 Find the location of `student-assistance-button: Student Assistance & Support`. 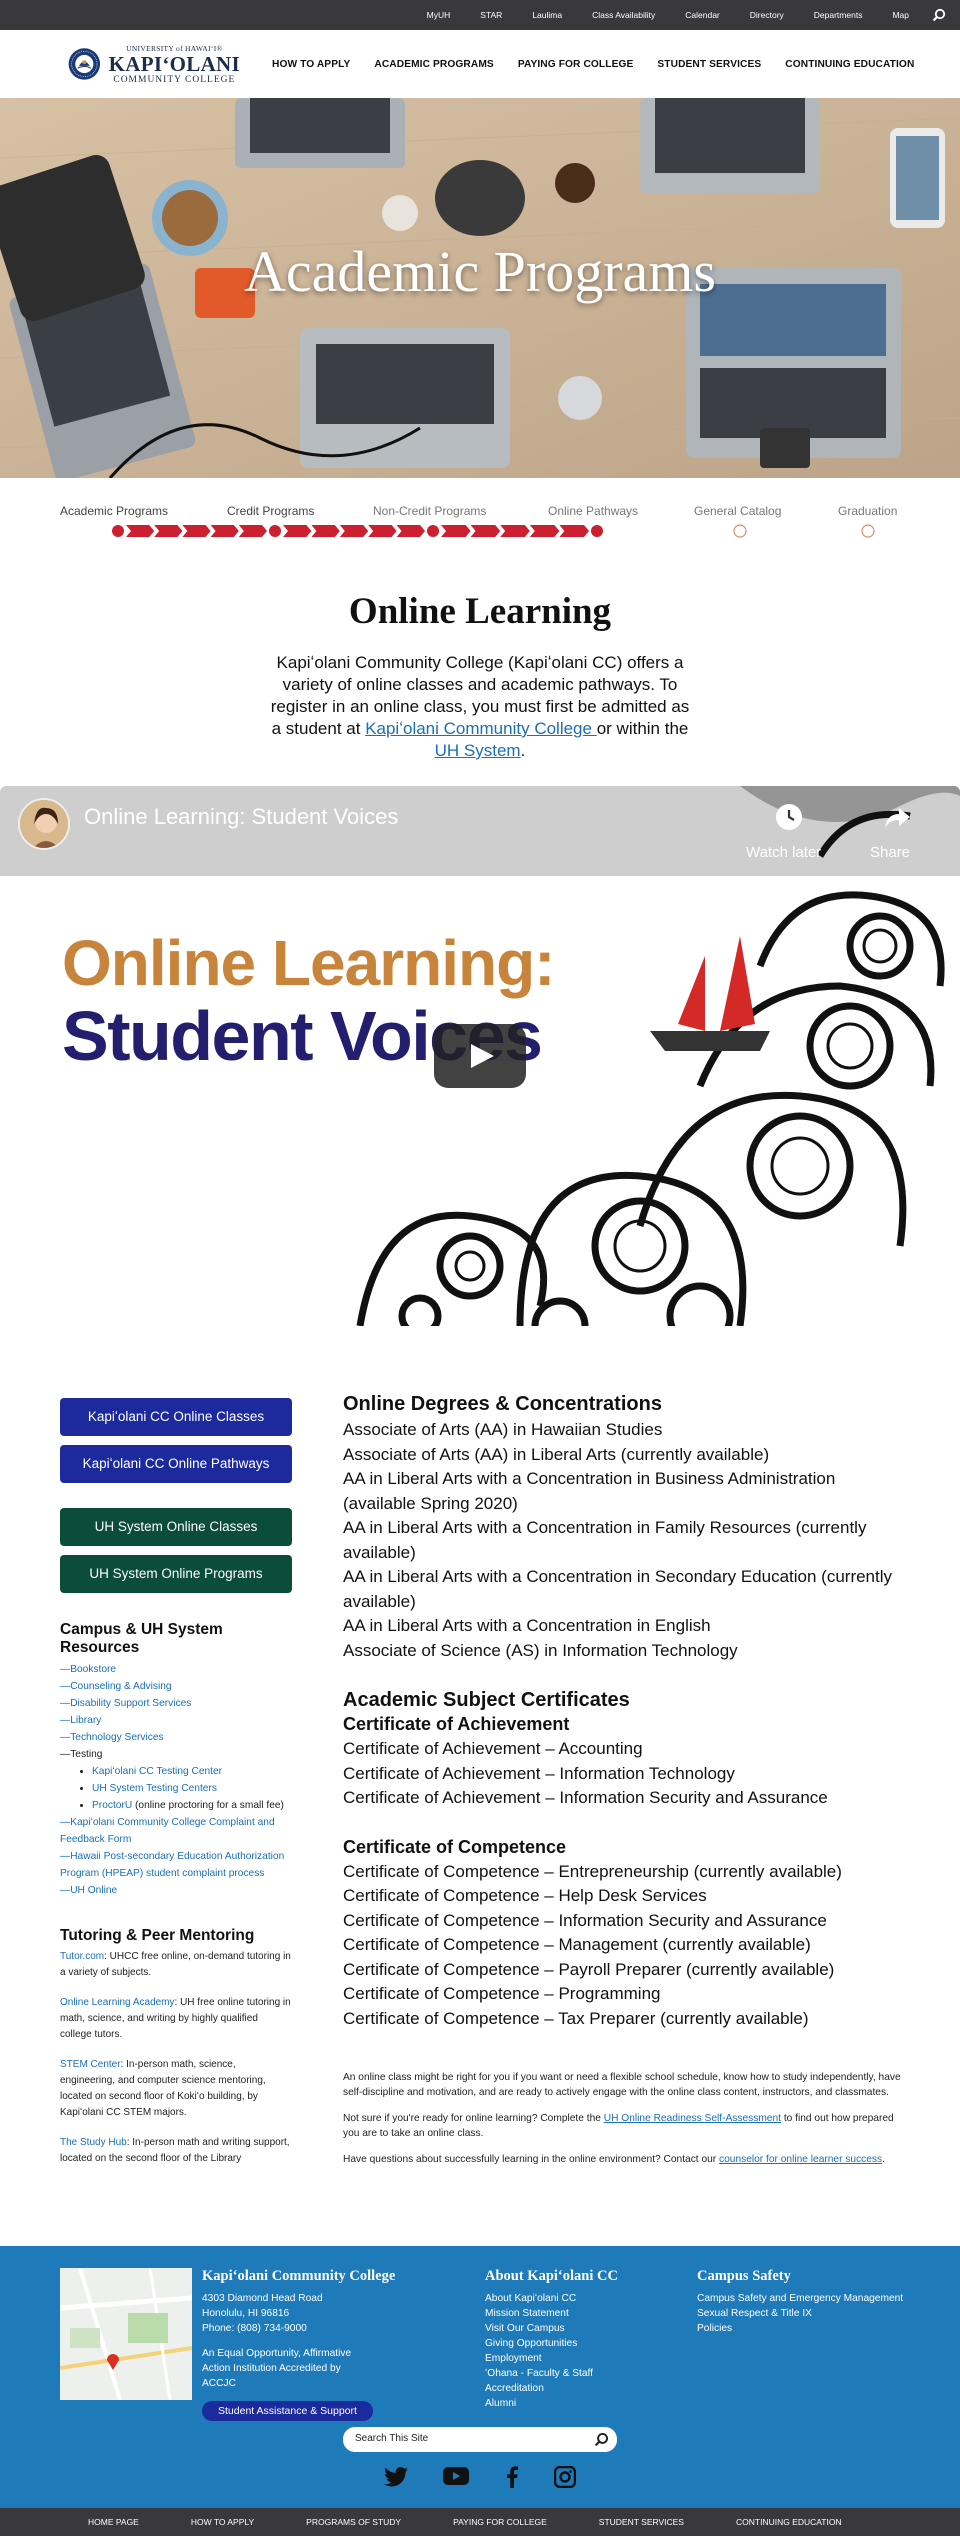

student-assistance-button: Student Assistance & Support is located at coordinates (287, 2411).